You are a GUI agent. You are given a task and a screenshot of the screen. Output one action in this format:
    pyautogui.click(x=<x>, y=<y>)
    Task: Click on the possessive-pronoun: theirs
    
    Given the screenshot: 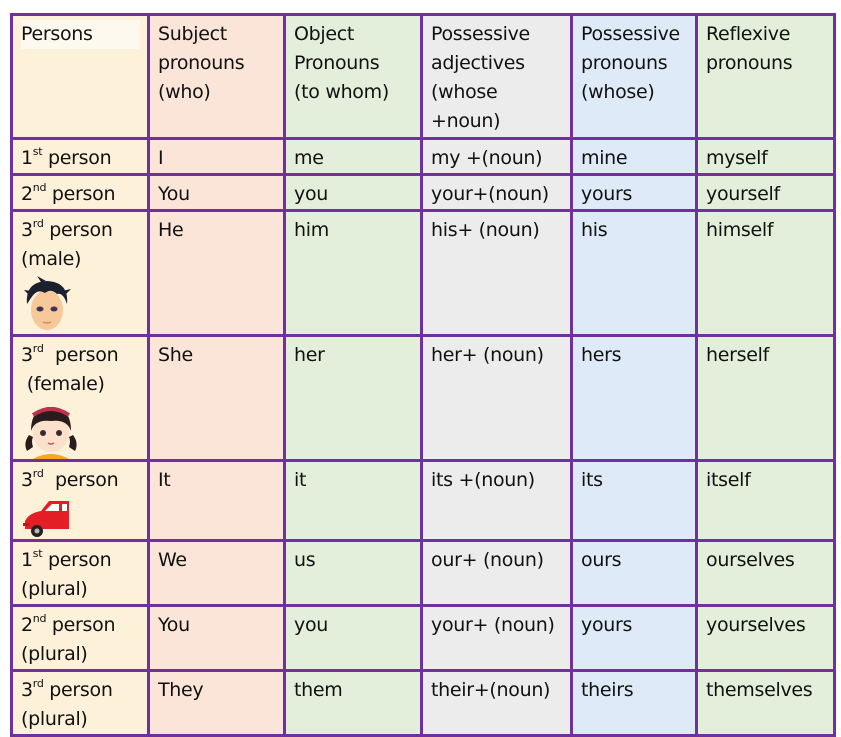 What is the action you would take?
    pyautogui.click(x=607, y=690)
    